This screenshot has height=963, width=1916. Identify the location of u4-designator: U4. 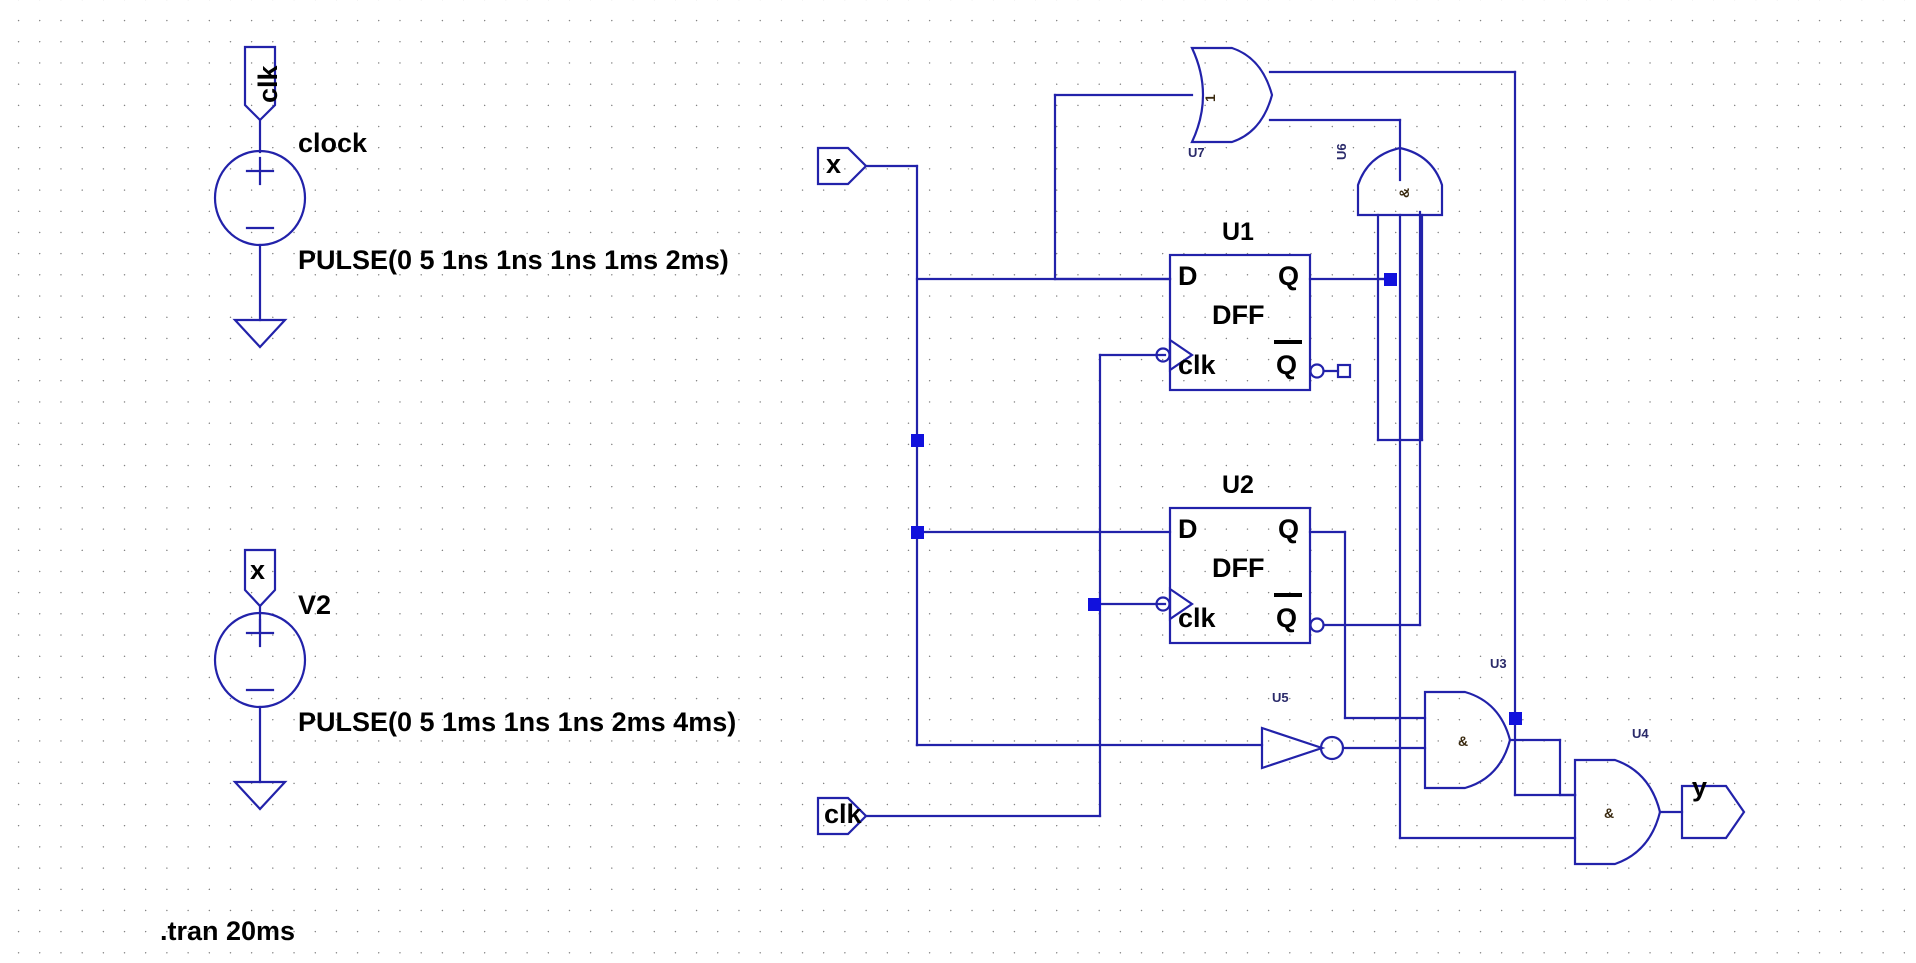
(1640, 733).